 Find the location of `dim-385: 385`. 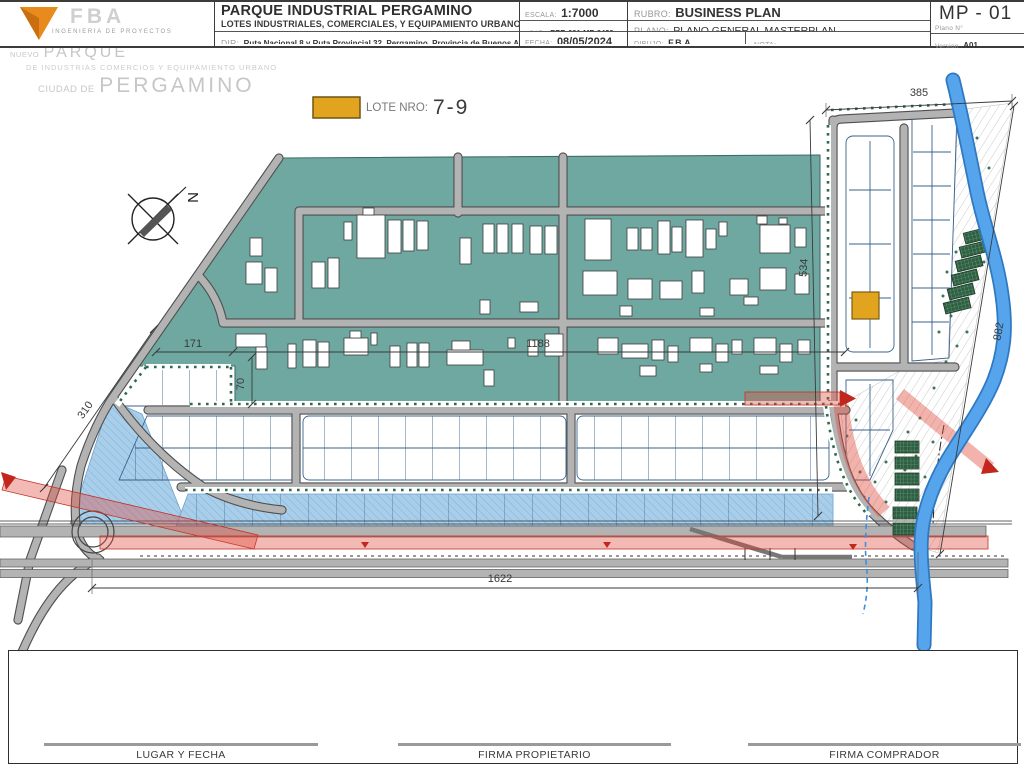

dim-385: 385 is located at coordinates (919, 93).